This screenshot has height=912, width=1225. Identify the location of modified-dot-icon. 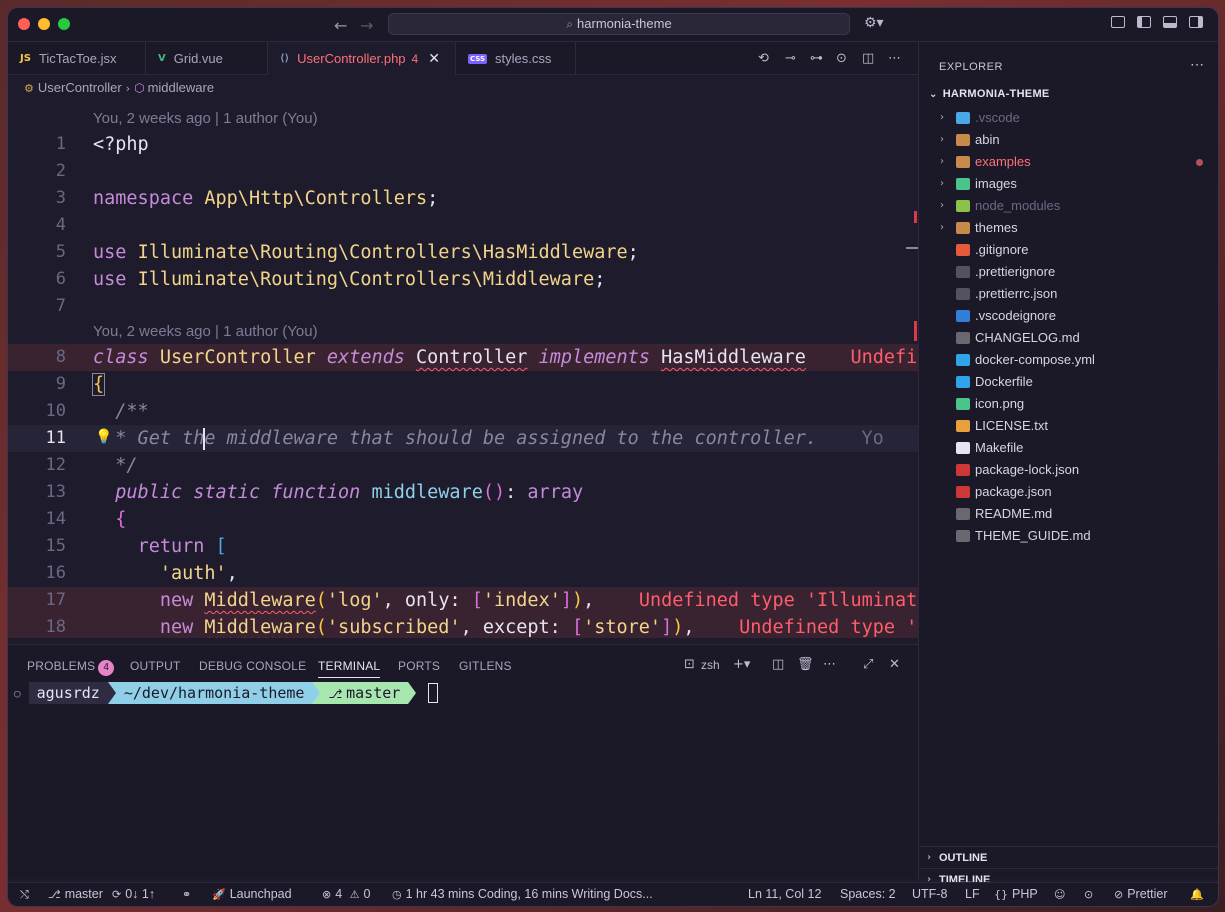
(1199, 162).